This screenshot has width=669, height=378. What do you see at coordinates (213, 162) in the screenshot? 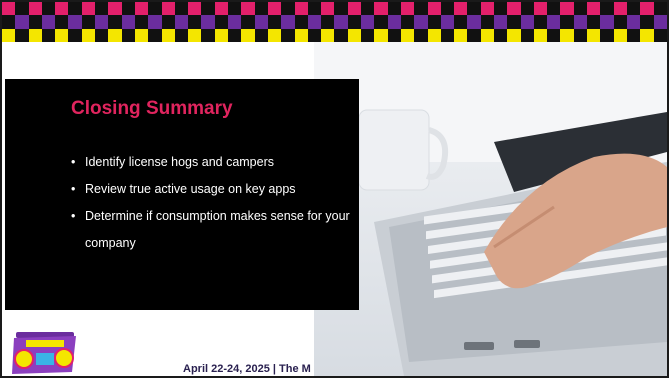
I see `bullet-item: Identify license hogs and campers` at bounding box center [213, 162].